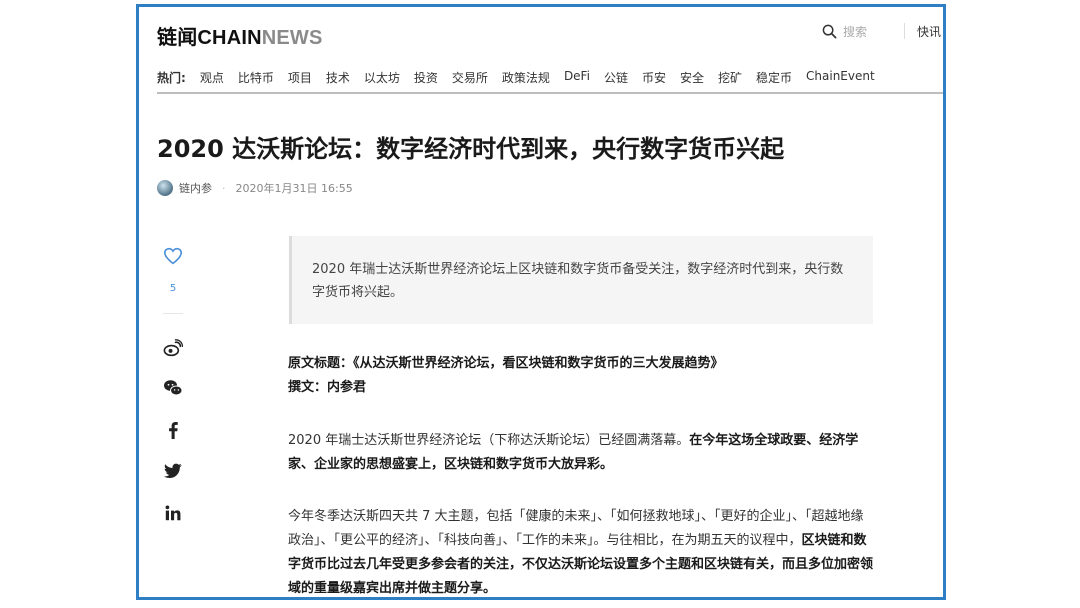  I want to click on nav-item-ethereum: 以太坊, so click(382, 77).